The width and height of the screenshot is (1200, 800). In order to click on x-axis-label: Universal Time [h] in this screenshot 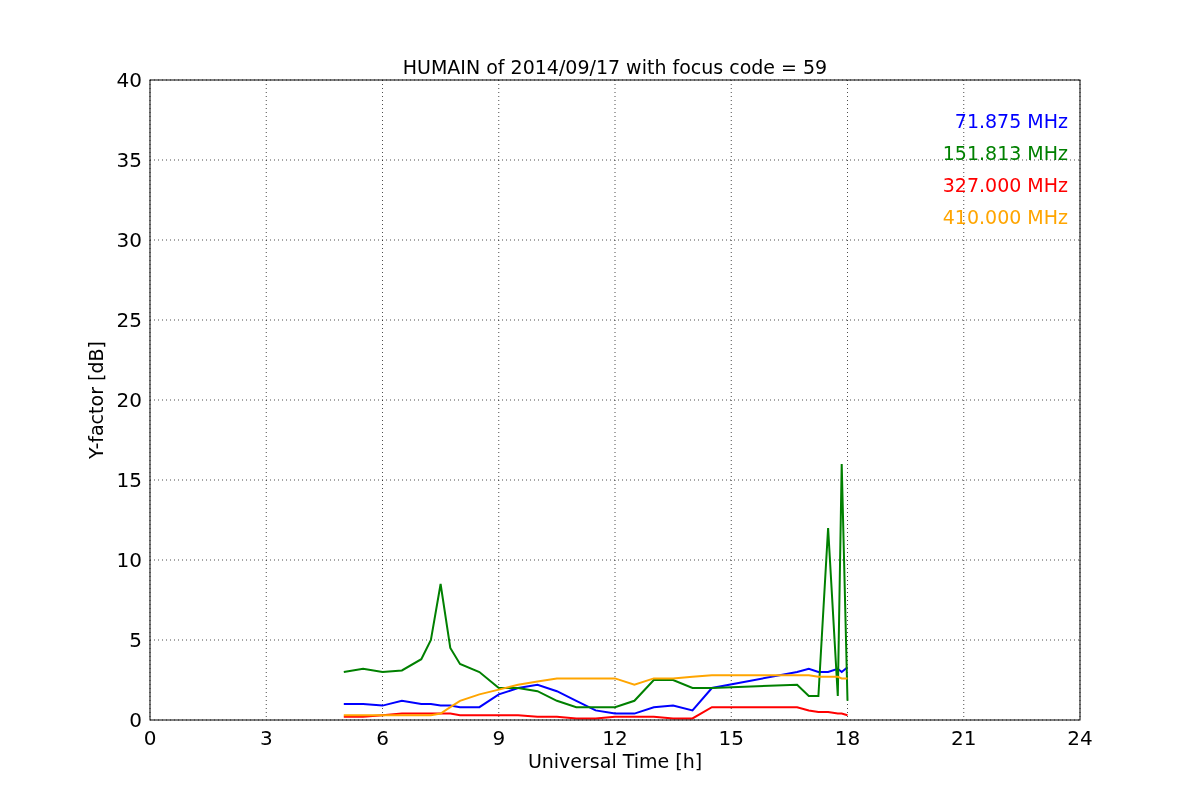, I will do `click(615, 761)`.